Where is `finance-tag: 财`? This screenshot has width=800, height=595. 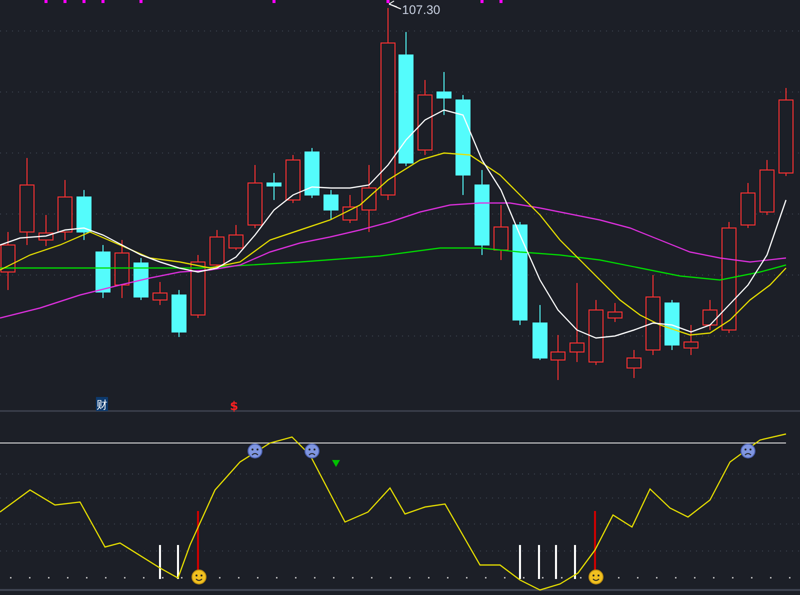
finance-tag: 财 is located at coordinates (102, 404).